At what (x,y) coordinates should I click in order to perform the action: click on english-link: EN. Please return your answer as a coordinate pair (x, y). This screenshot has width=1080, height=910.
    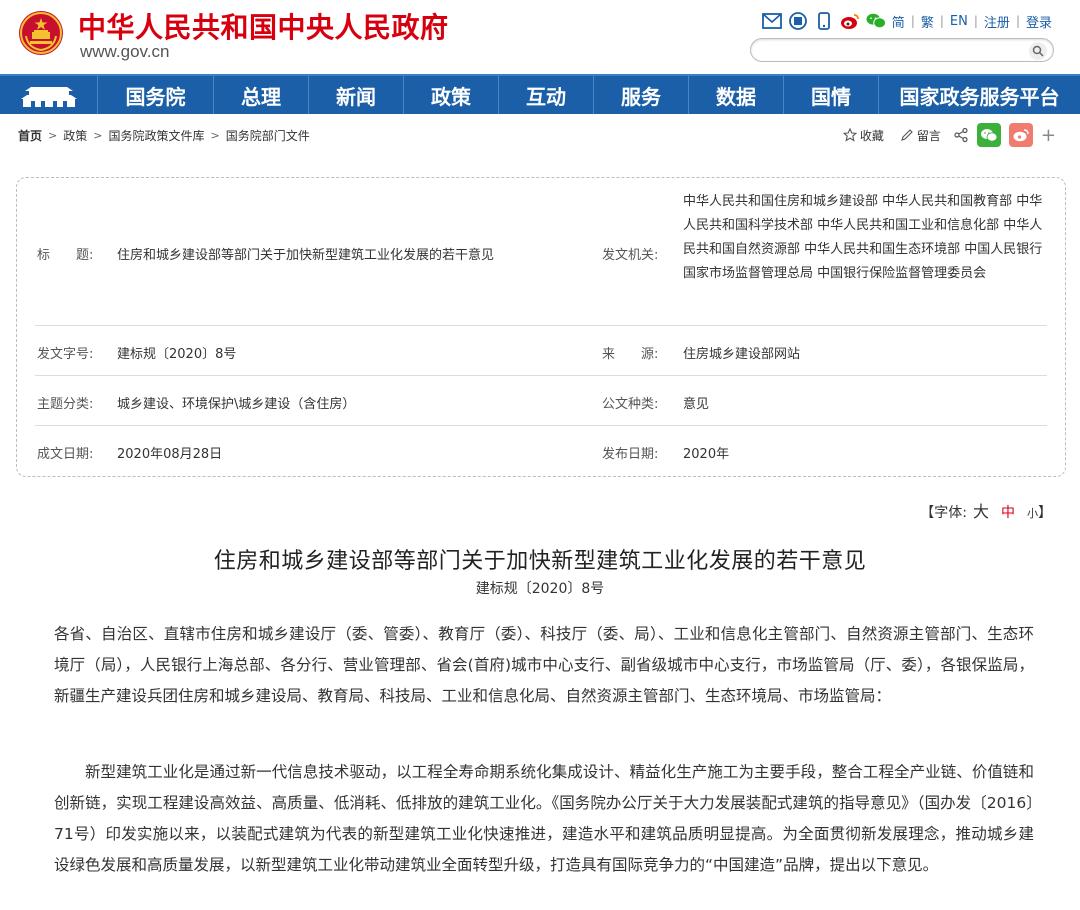
    Looking at the image, I should click on (959, 21).